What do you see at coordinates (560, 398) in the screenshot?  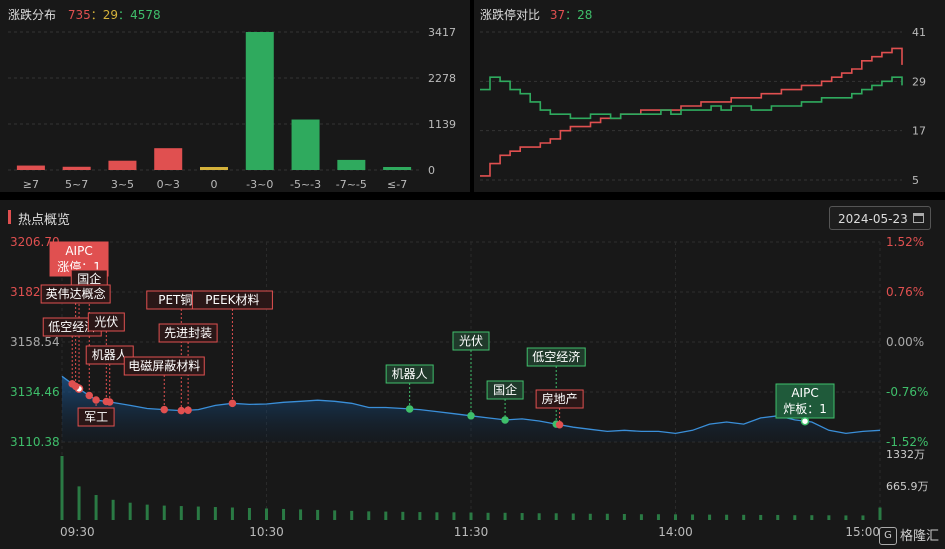 I see `annotation-label: 房地产` at bounding box center [560, 398].